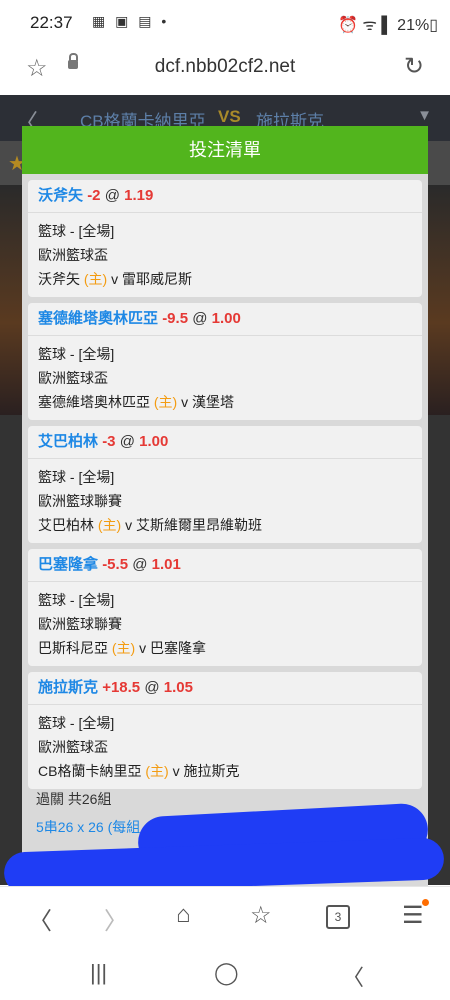 This screenshot has width=450, height=1000. What do you see at coordinates (425, 902) in the screenshot?
I see `notification-dot` at bounding box center [425, 902].